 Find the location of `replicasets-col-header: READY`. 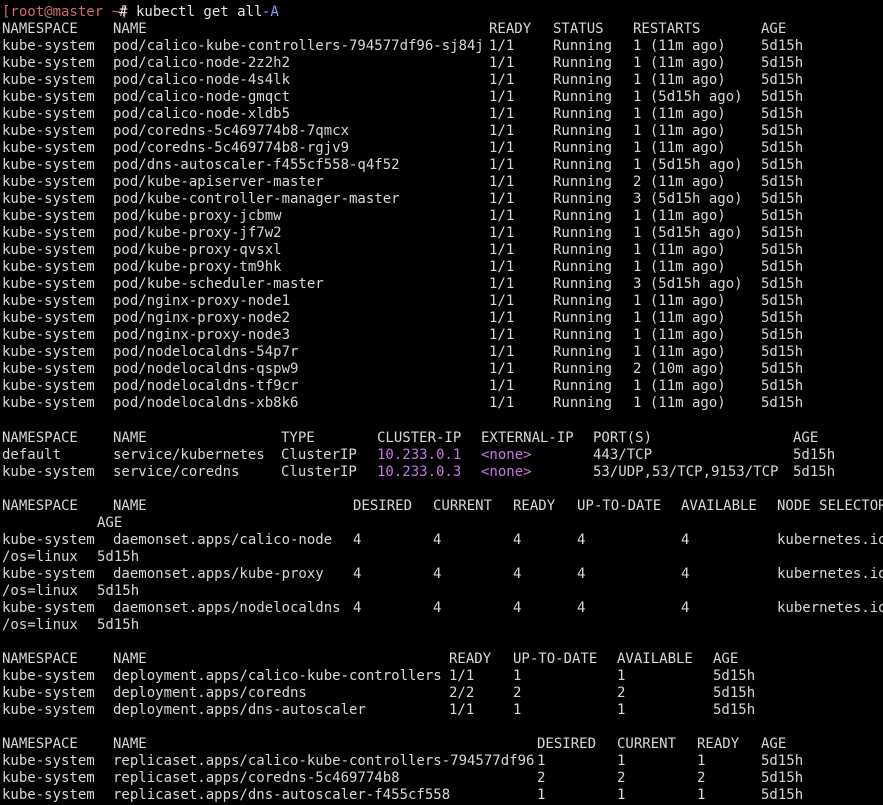

replicasets-col-header: READY is located at coordinates (718, 744).